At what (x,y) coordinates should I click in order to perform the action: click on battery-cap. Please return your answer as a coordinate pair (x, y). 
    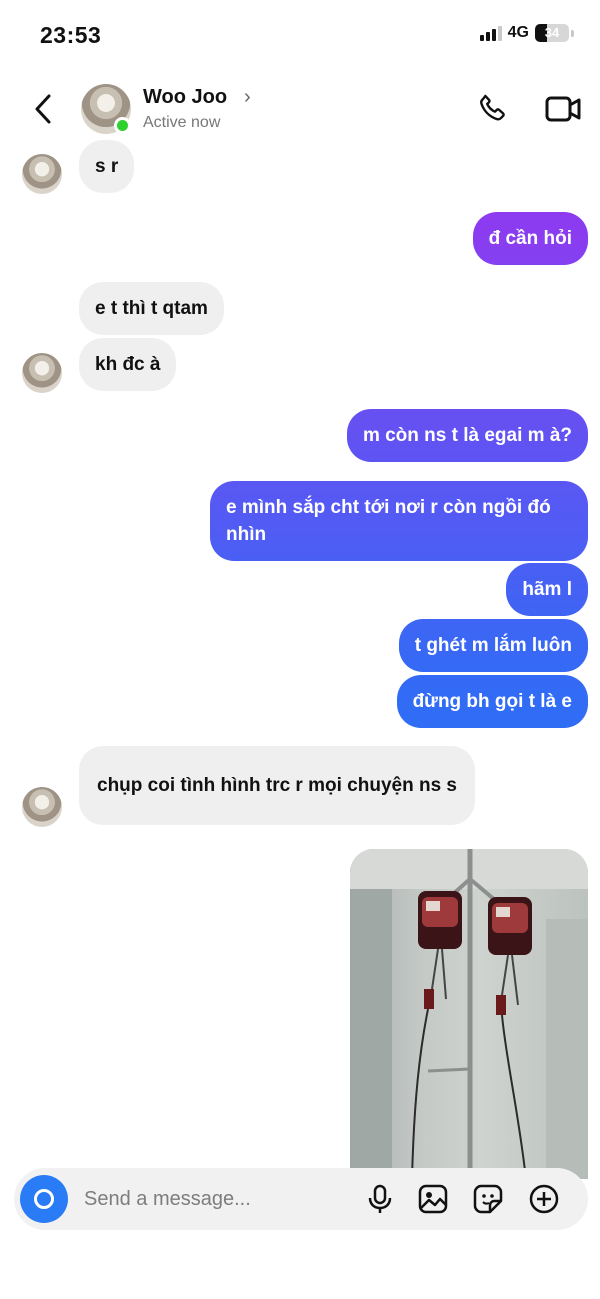
    Looking at the image, I should click on (572, 33).